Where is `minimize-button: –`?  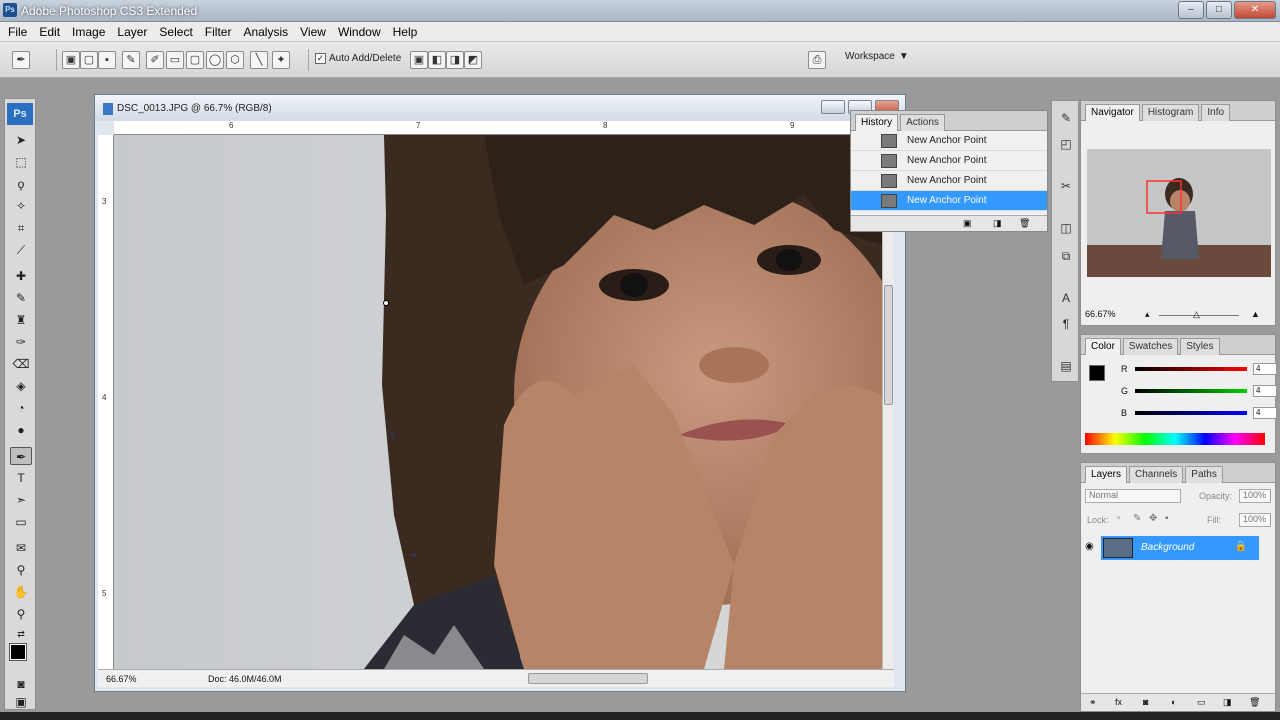
minimize-button: – is located at coordinates (1191, 10).